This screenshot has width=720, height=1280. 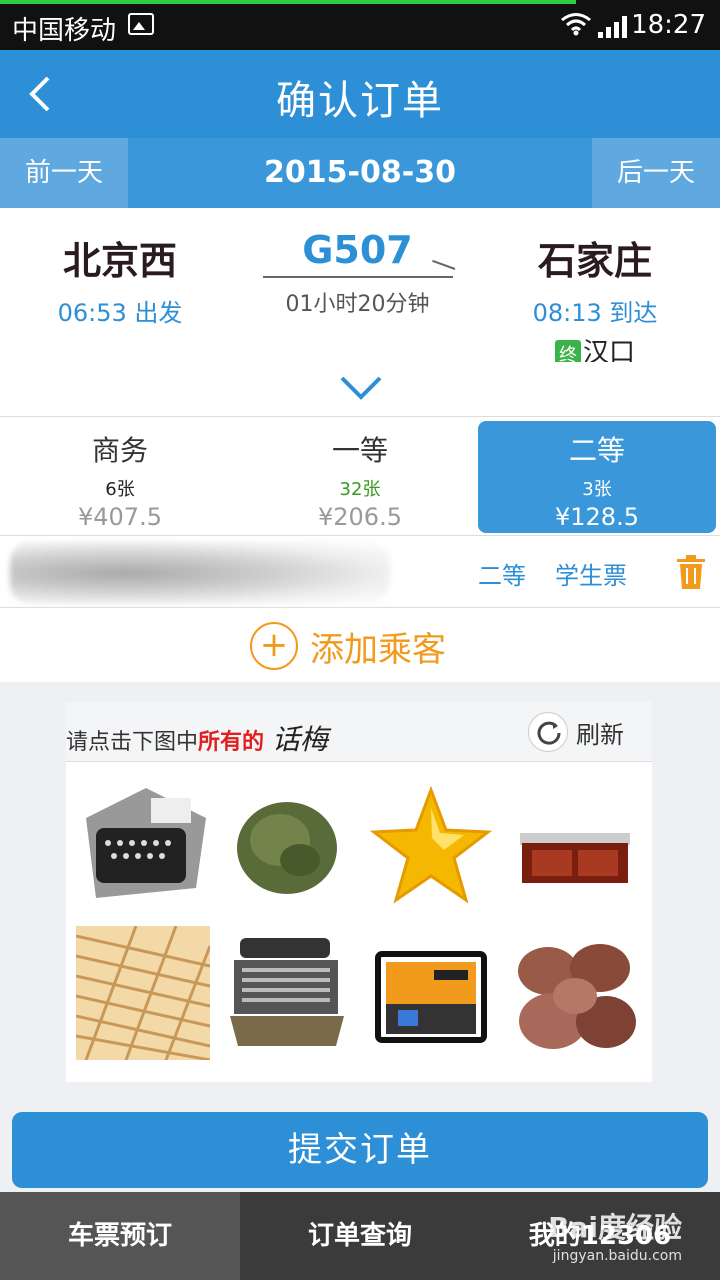 I want to click on refresh-label: 刷新, so click(x=600, y=734).